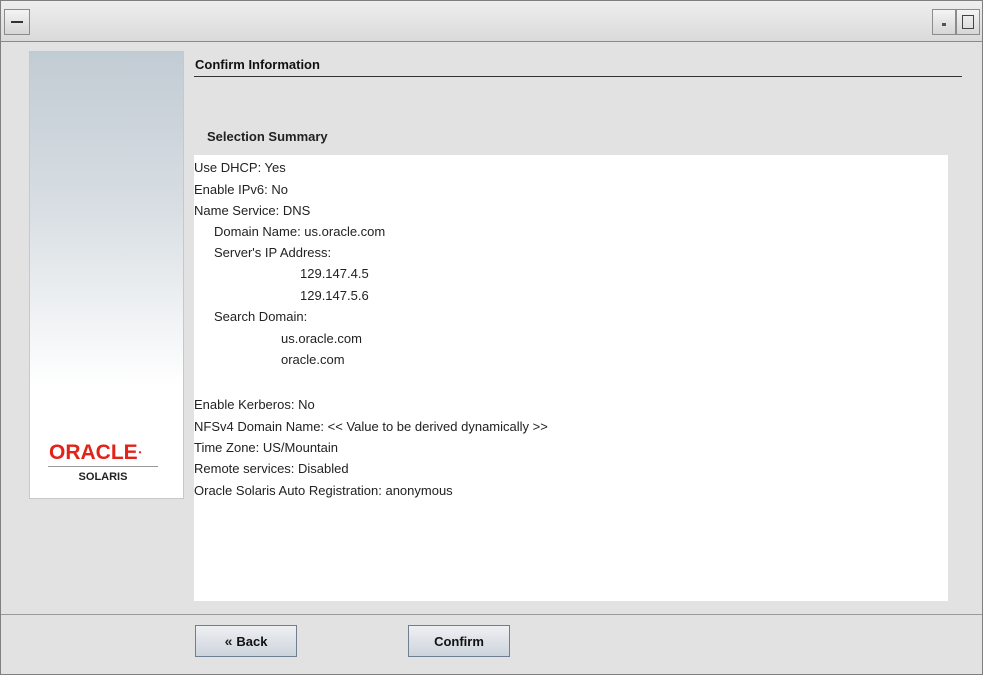 This screenshot has height=675, width=983. Describe the element at coordinates (228, 641) in the screenshot. I see `double-chevron-left-icon: «` at that location.